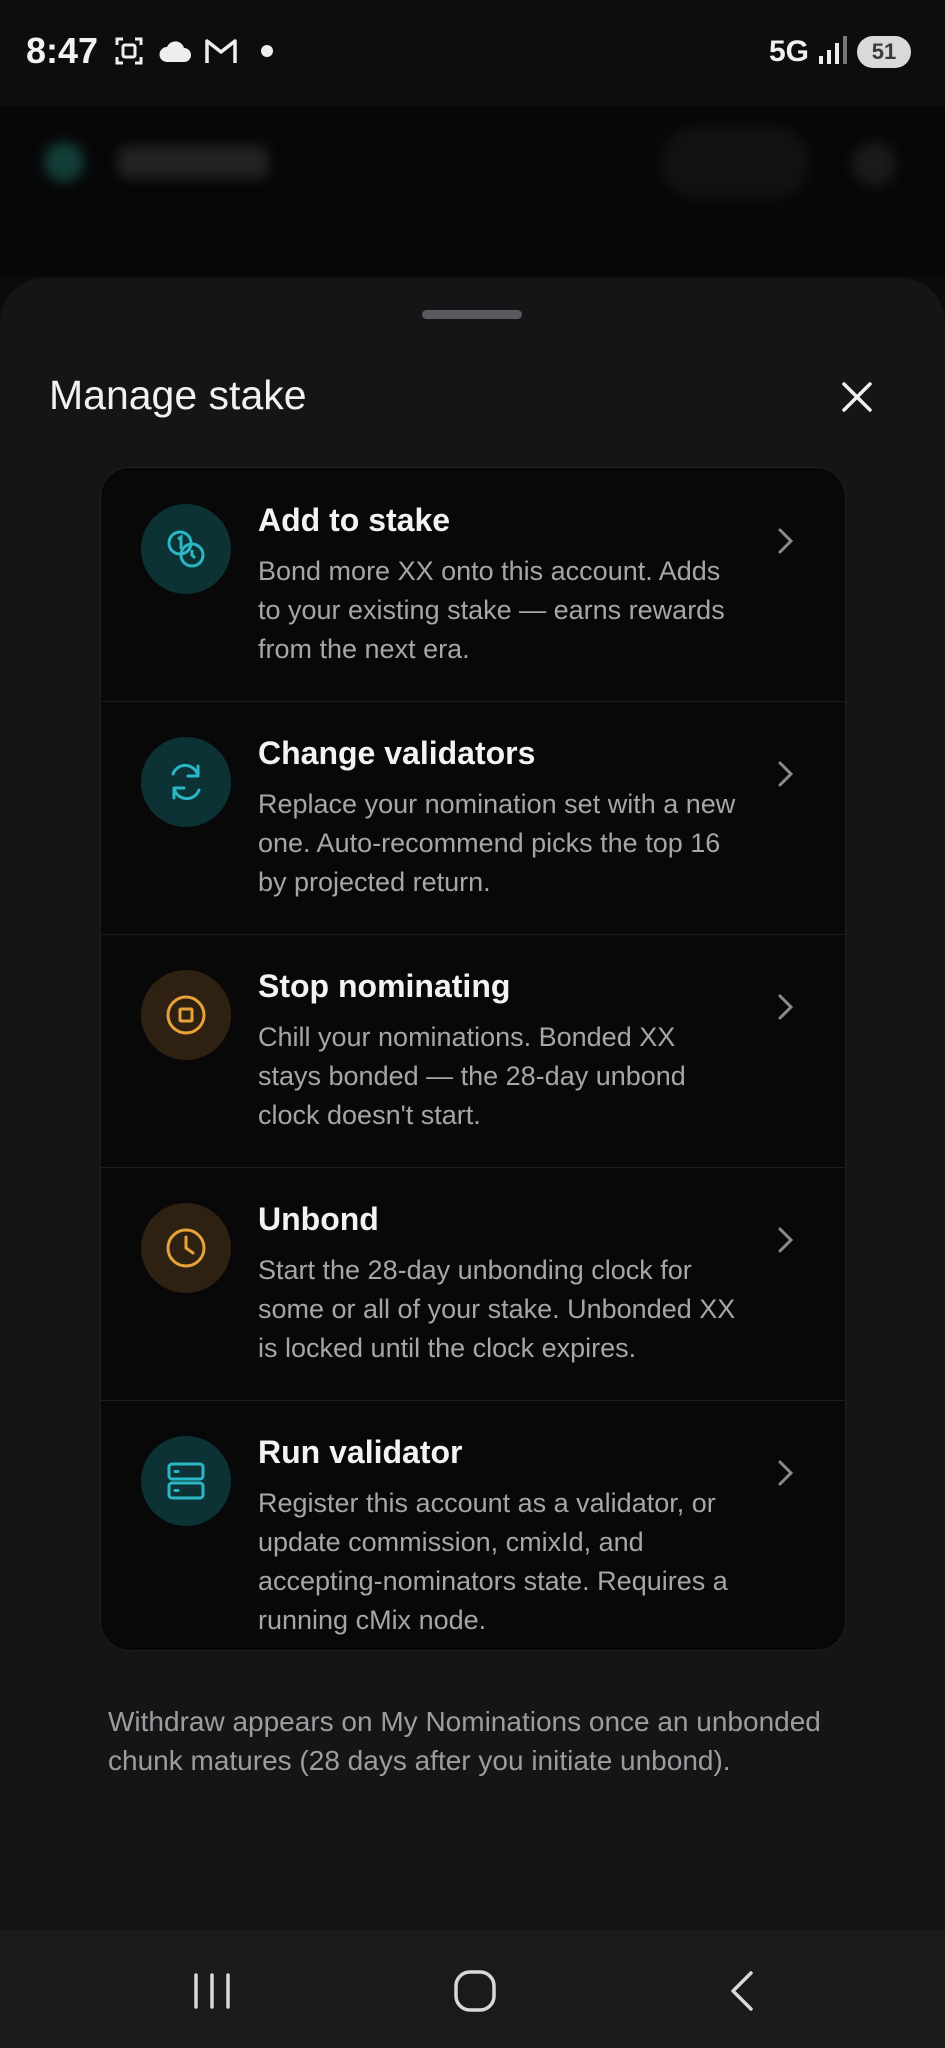 This screenshot has height=2048, width=945. Describe the element at coordinates (129, 51) in the screenshot. I see `screenshot-icon` at that location.